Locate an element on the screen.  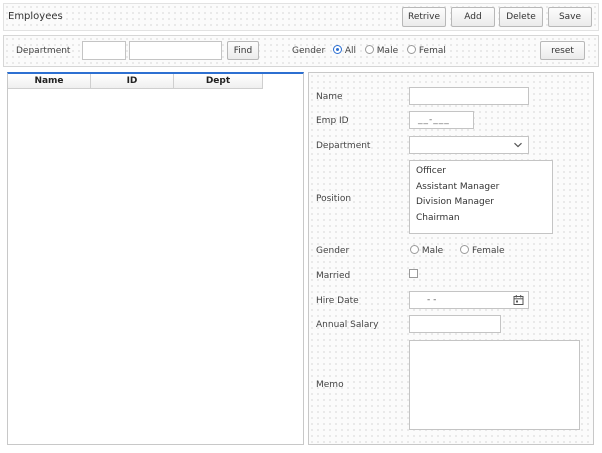
emp-id-input: __-___ is located at coordinates (441, 120).